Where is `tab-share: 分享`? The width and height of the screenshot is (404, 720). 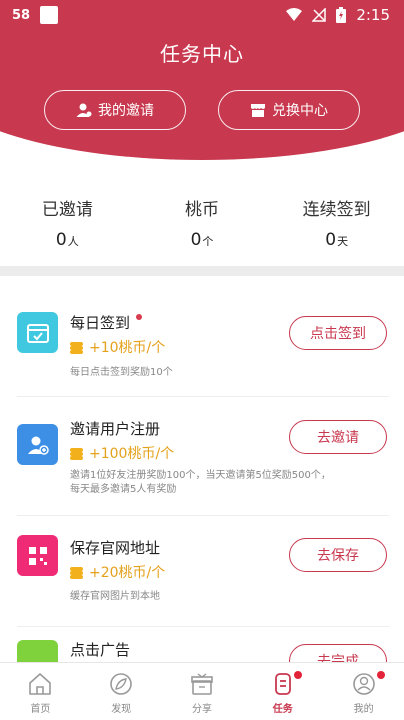 tab-share: 分享 is located at coordinates (202, 691).